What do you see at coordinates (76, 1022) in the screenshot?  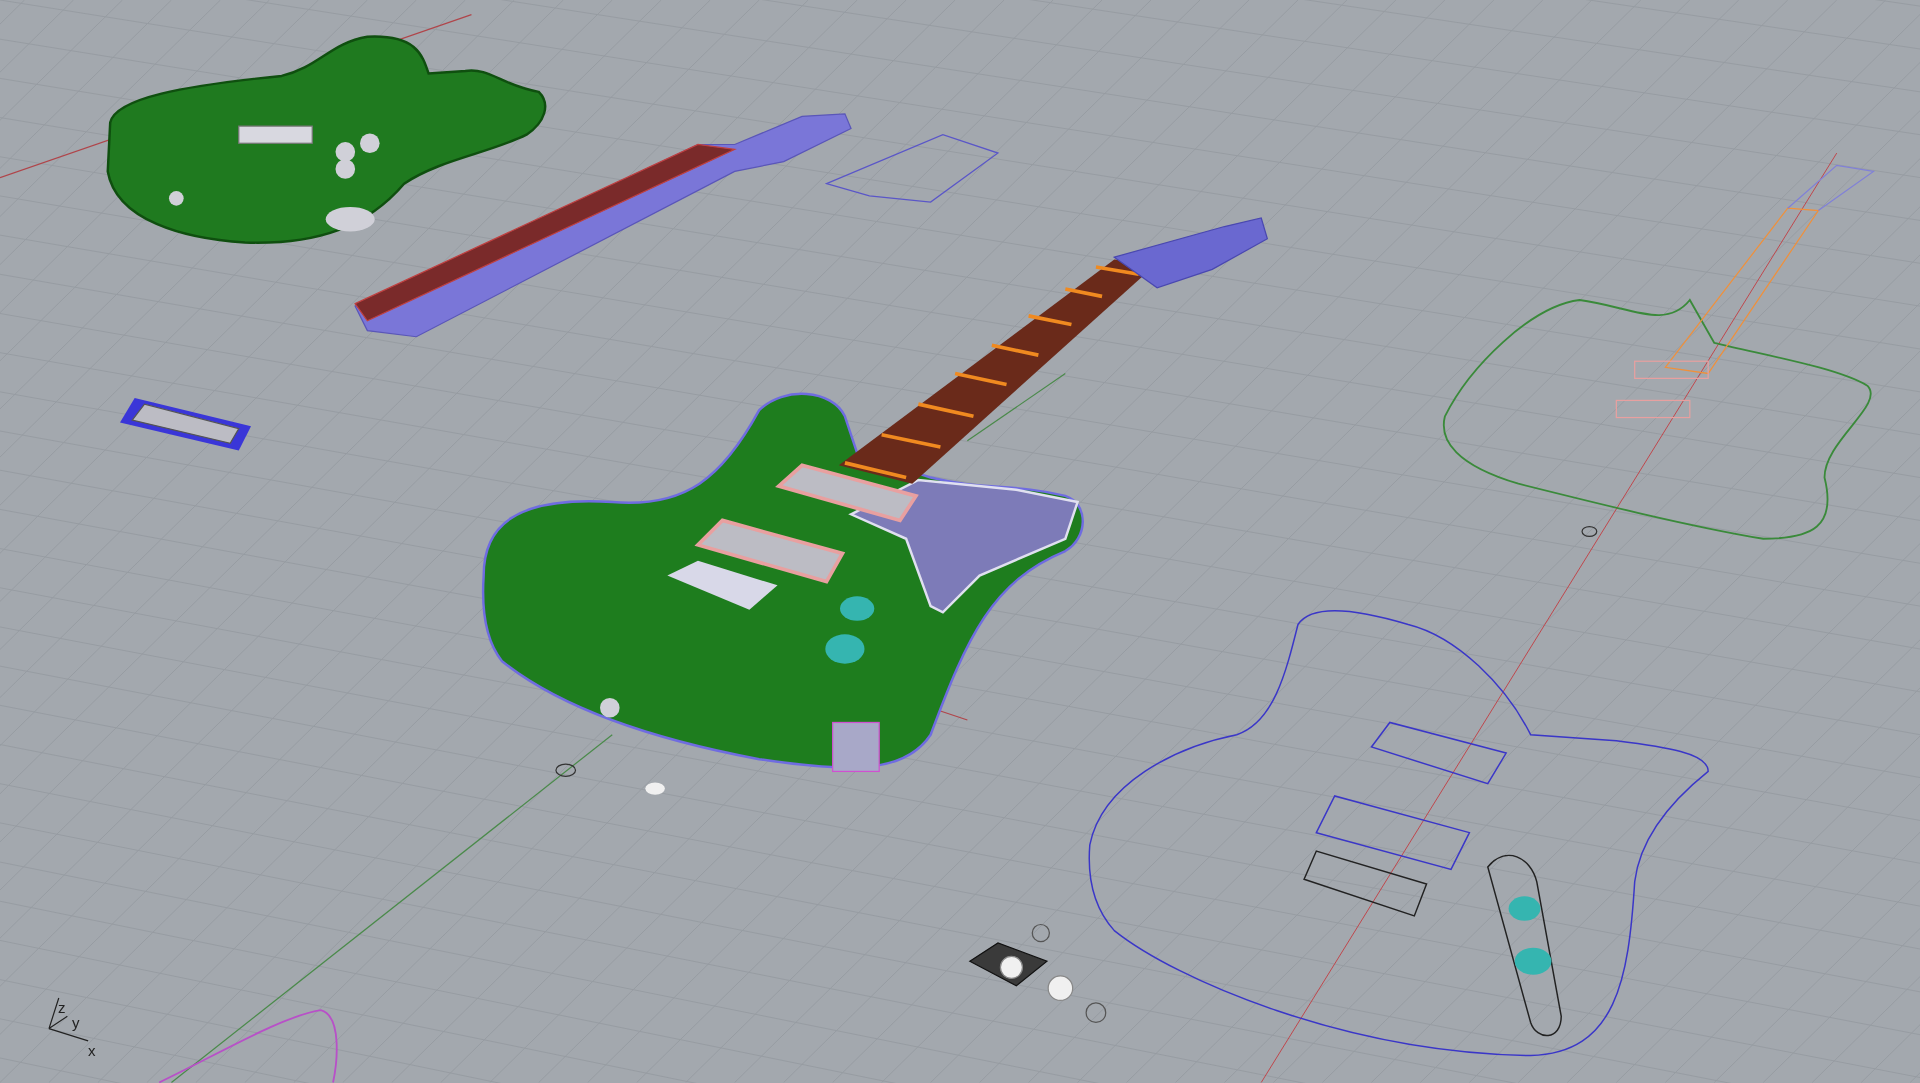 I see `axis-label: y` at bounding box center [76, 1022].